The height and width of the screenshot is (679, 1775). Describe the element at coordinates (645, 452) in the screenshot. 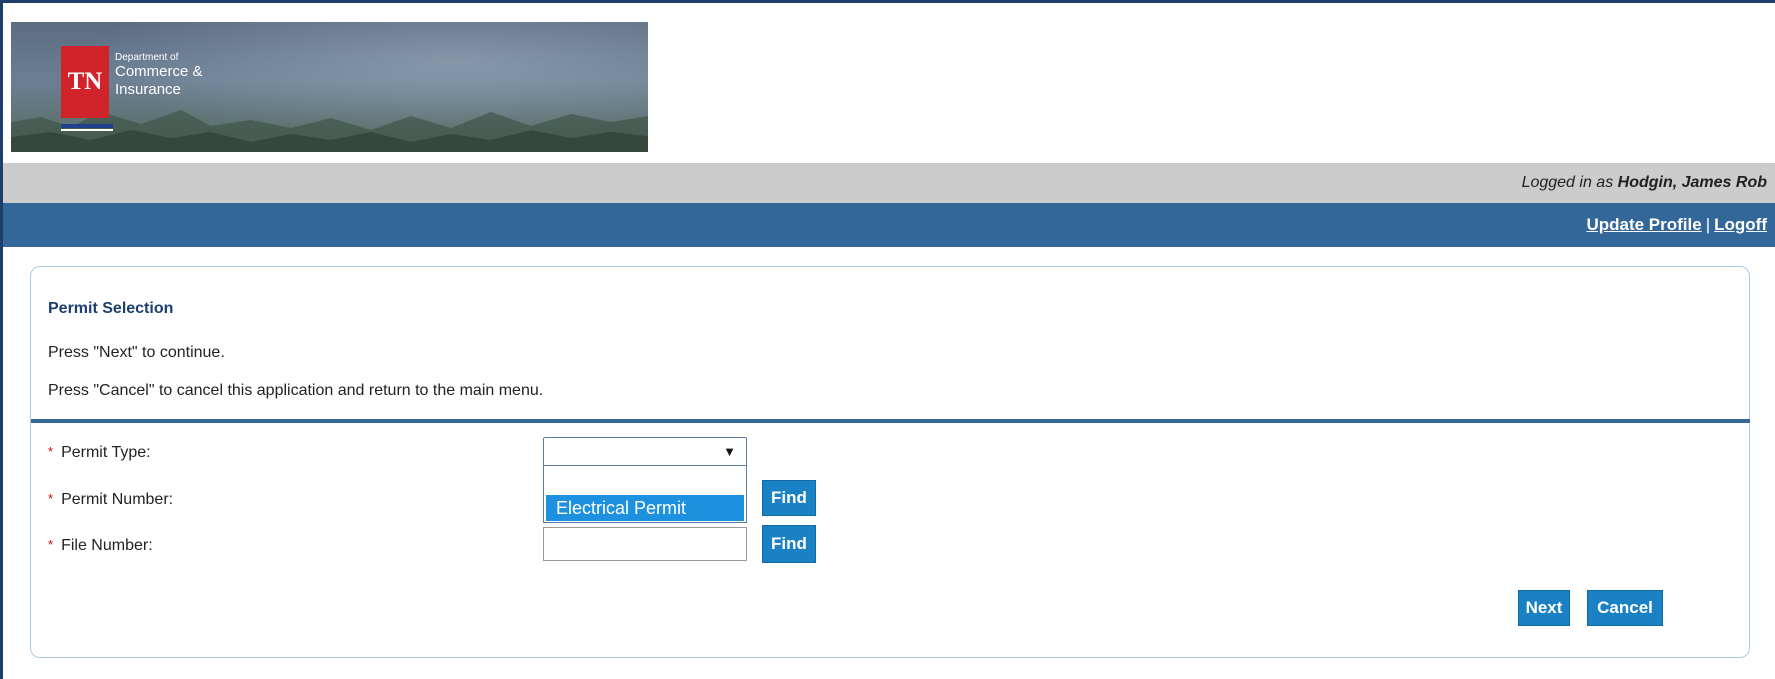

I see `permit-type-select: ▼` at that location.